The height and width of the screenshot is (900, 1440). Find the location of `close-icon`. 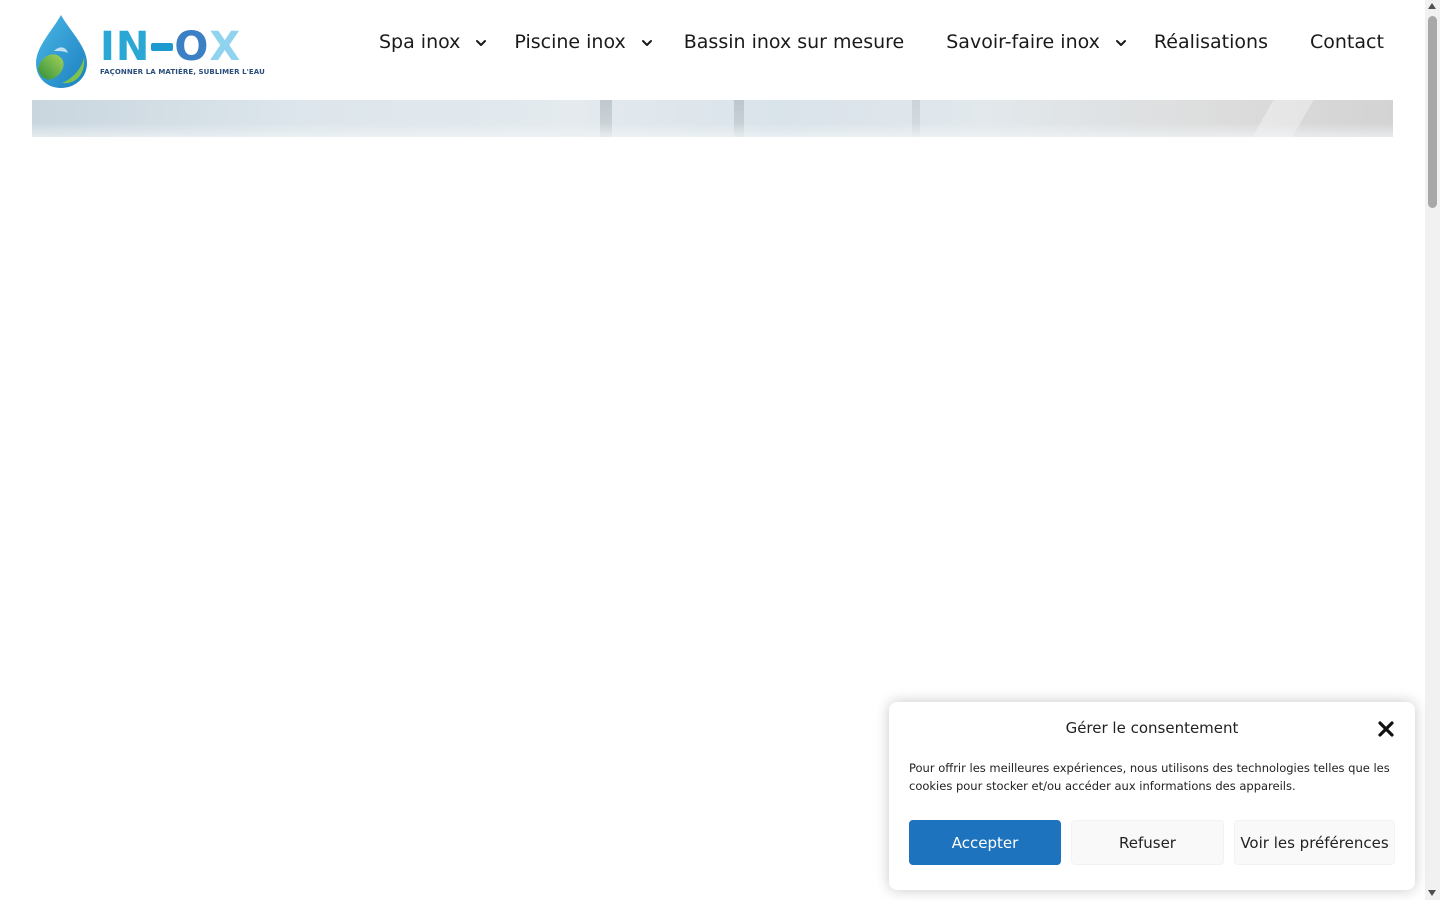

close-icon is located at coordinates (1386, 729).